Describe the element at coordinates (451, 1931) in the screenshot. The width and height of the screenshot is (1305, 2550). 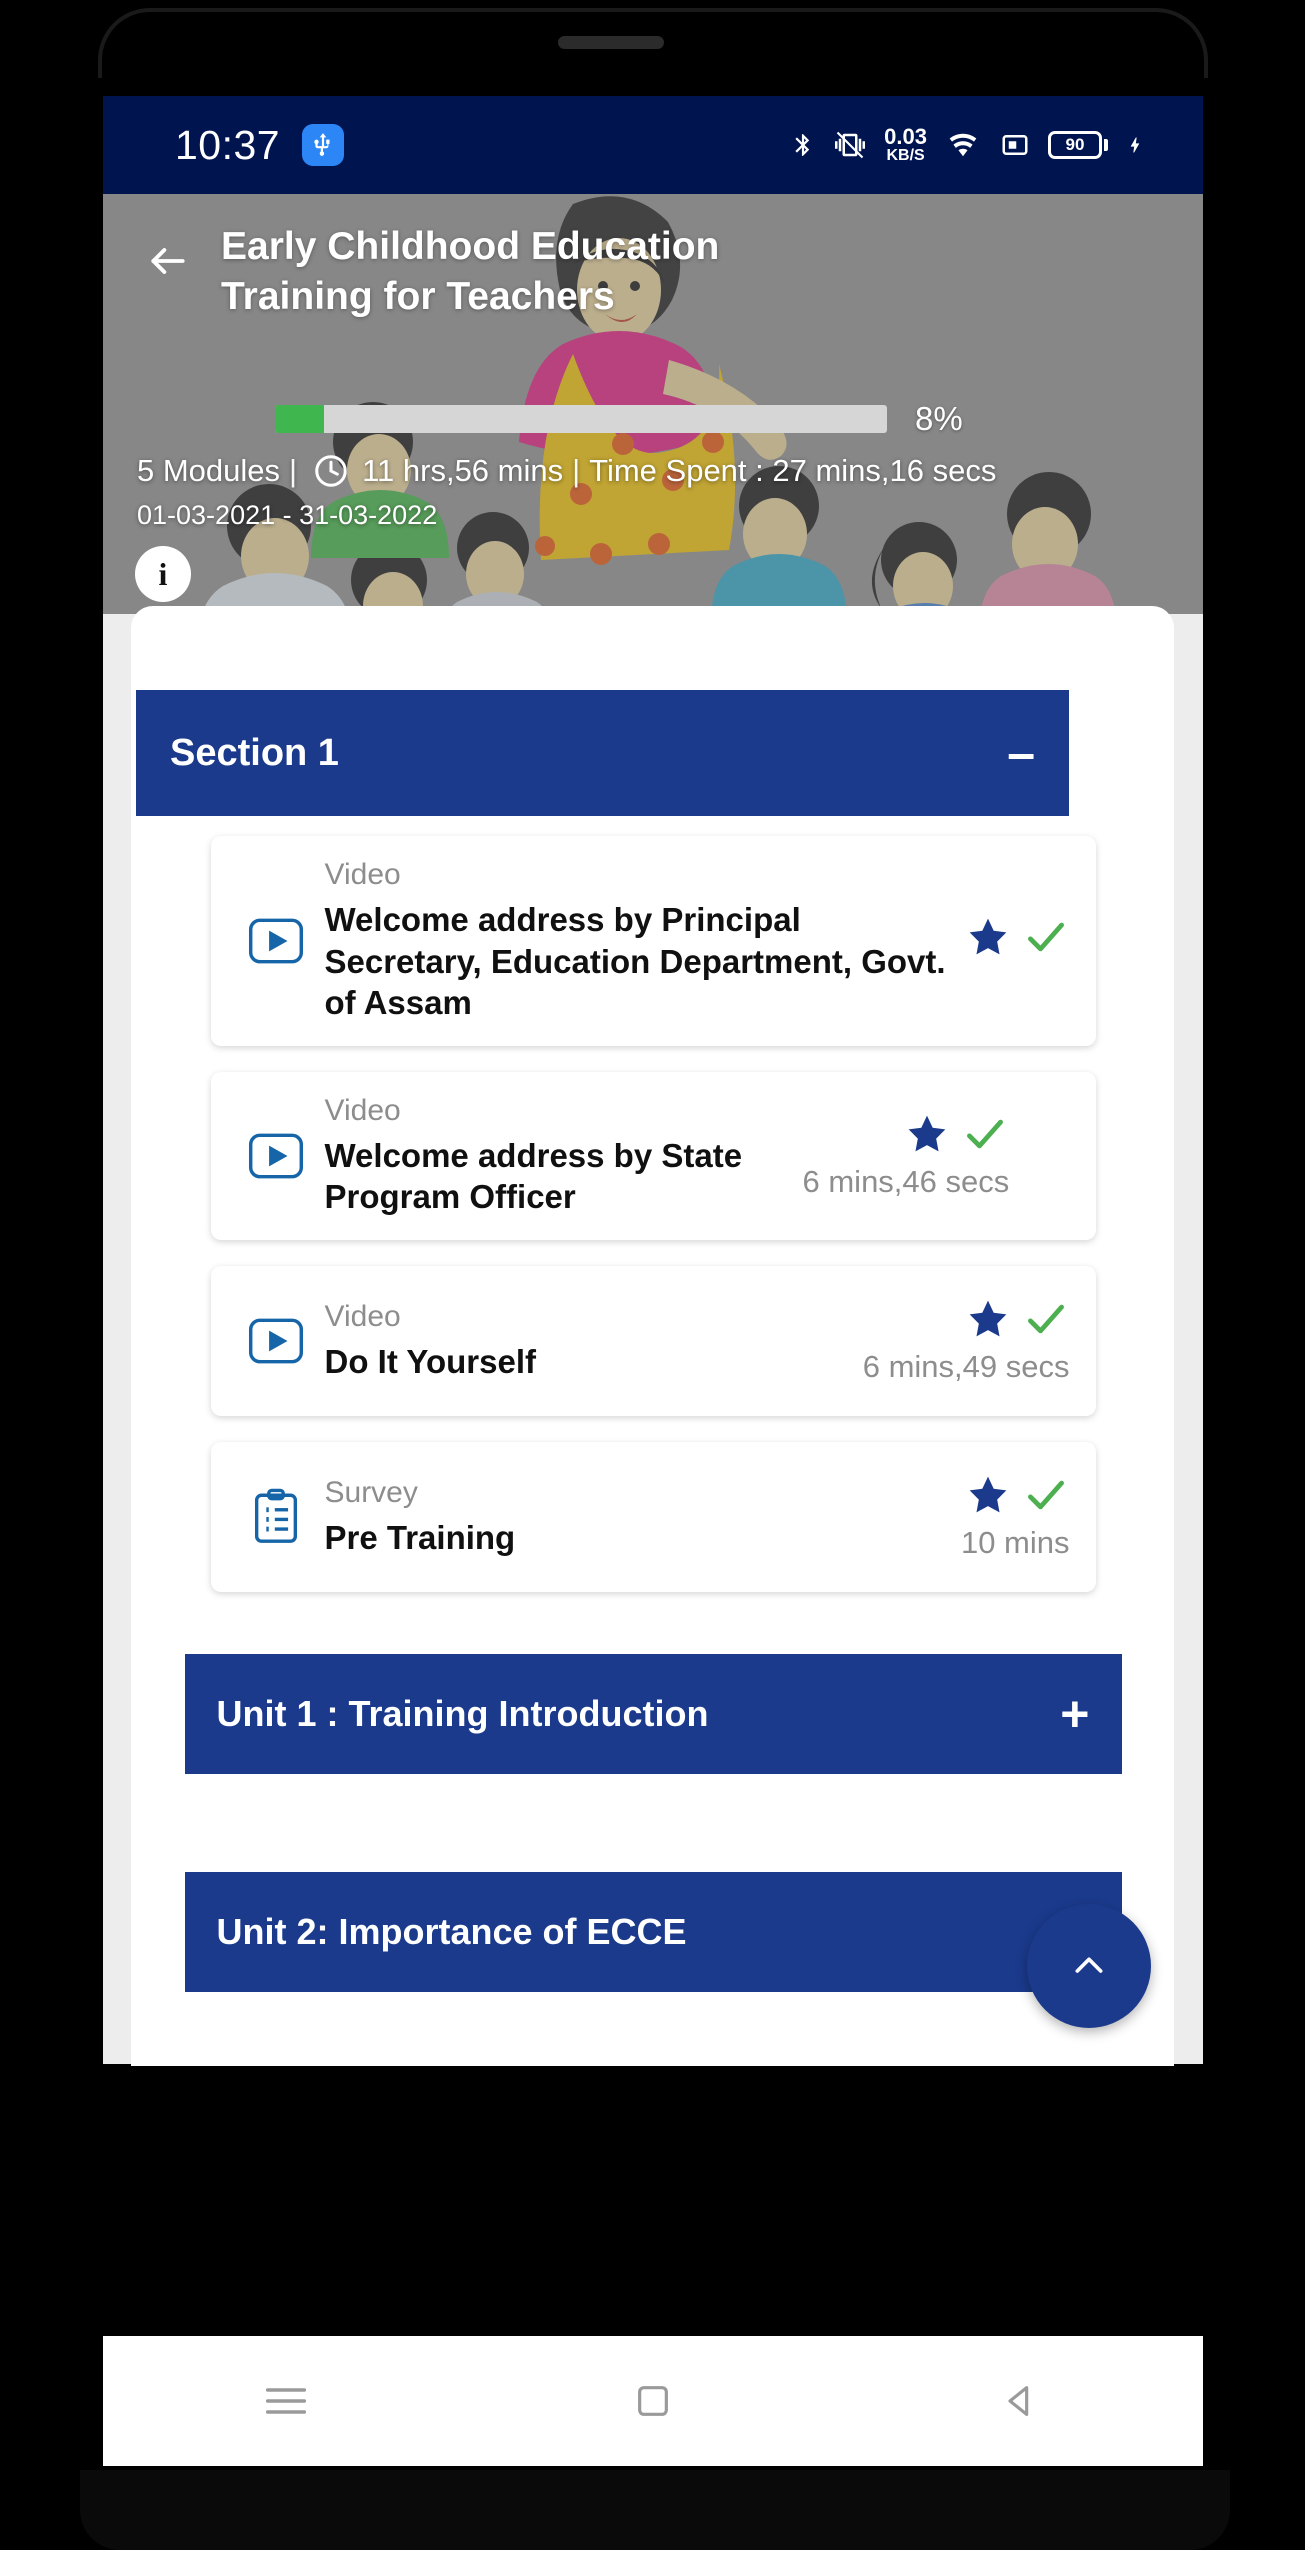
I see `unit-title: Unit 2: Importance of ECCE` at that location.